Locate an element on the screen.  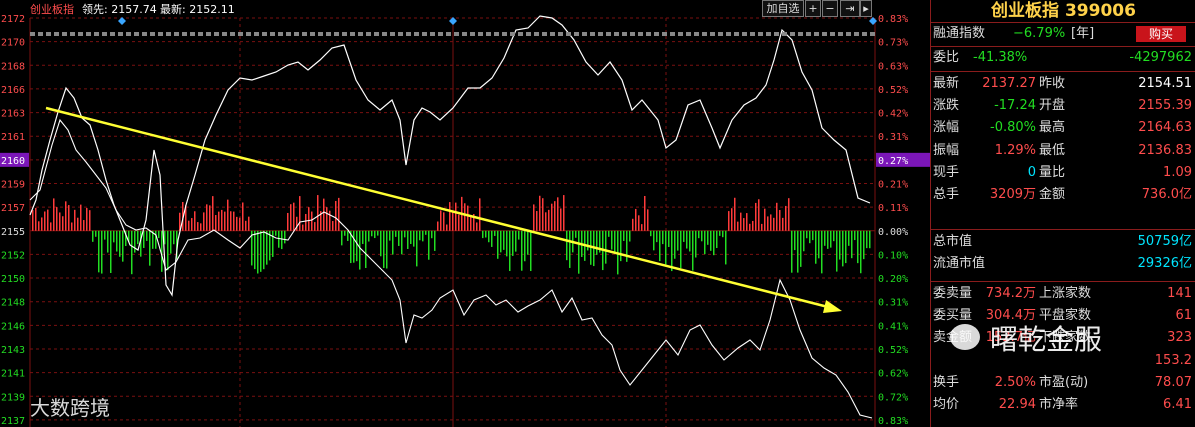
book-label: 委卖量 is located at coordinates (953, 293).